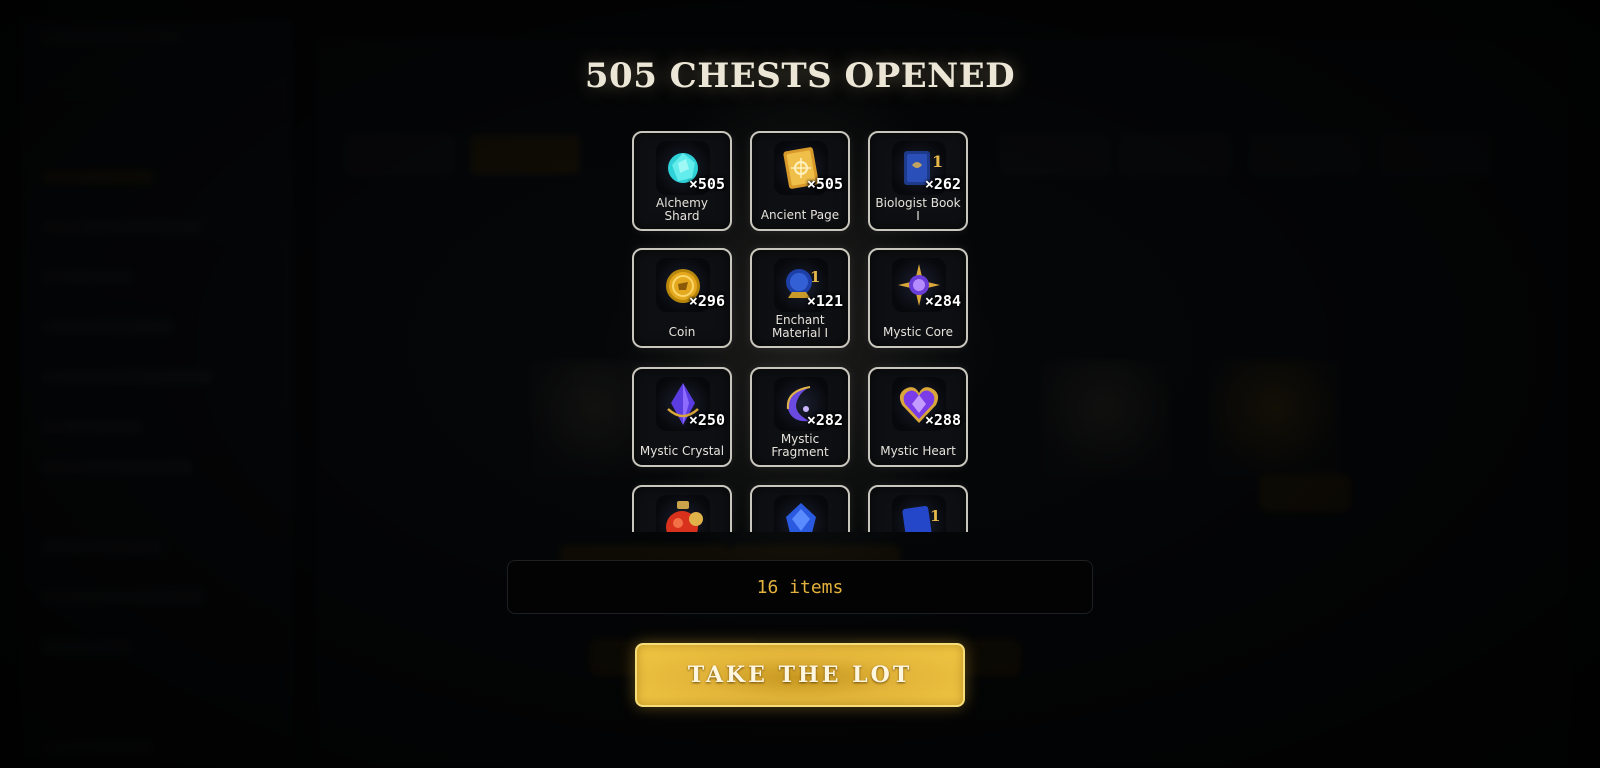 The width and height of the screenshot is (1600, 768). What do you see at coordinates (800, 326) in the screenshot?
I see `item-name: Enchant Material I` at bounding box center [800, 326].